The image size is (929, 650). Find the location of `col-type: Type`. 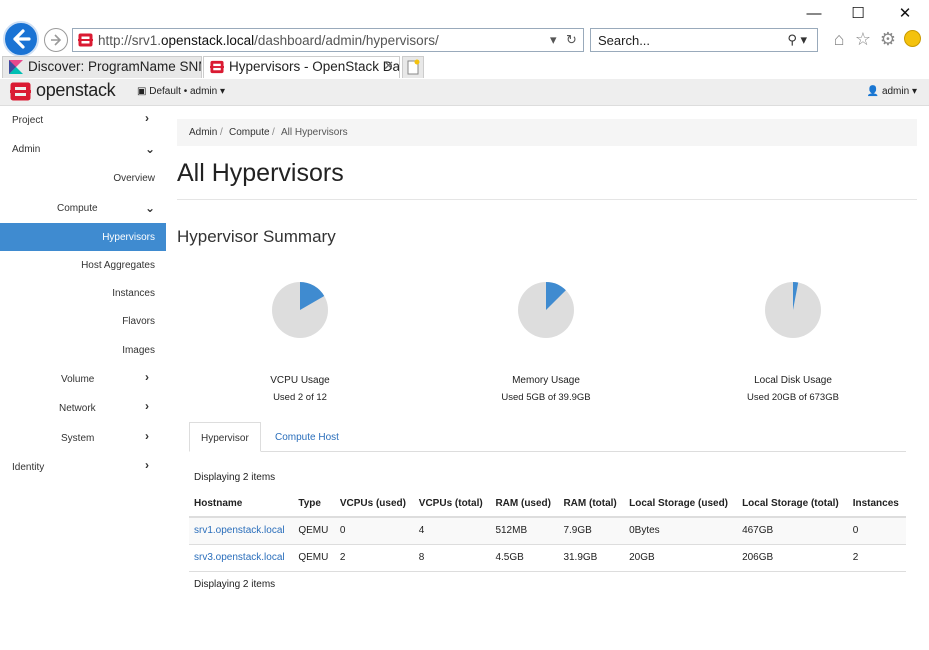

col-type: Type is located at coordinates (314, 504).